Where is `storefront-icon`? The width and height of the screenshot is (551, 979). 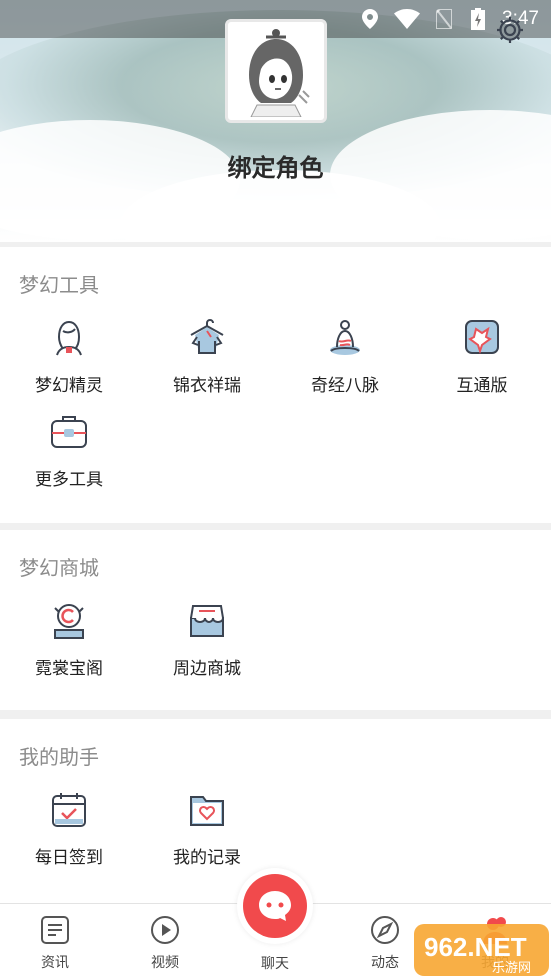 storefront-icon is located at coordinates (207, 621).